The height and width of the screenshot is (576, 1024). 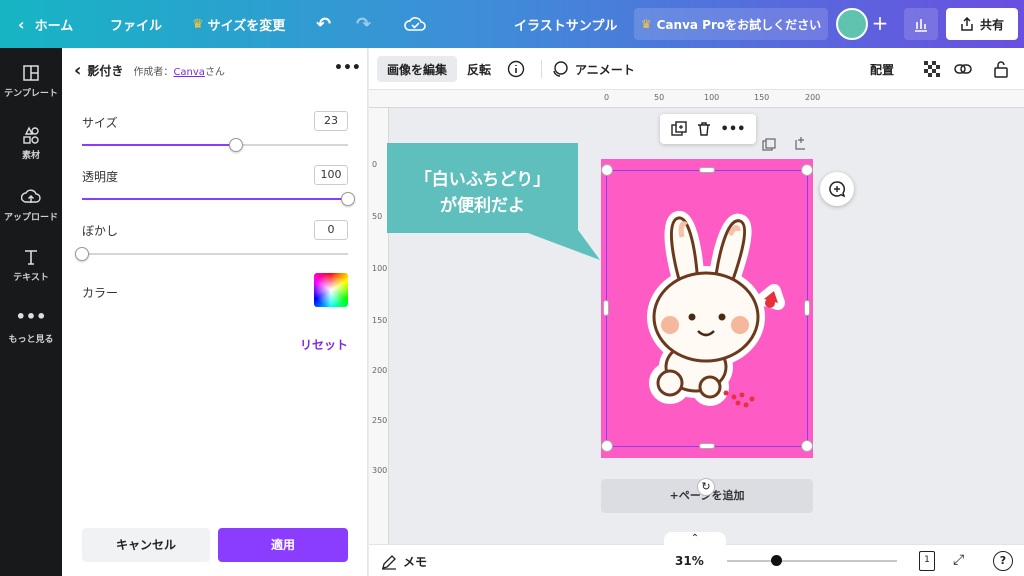 I want to click on notes-button: メモ, so click(x=404, y=561).